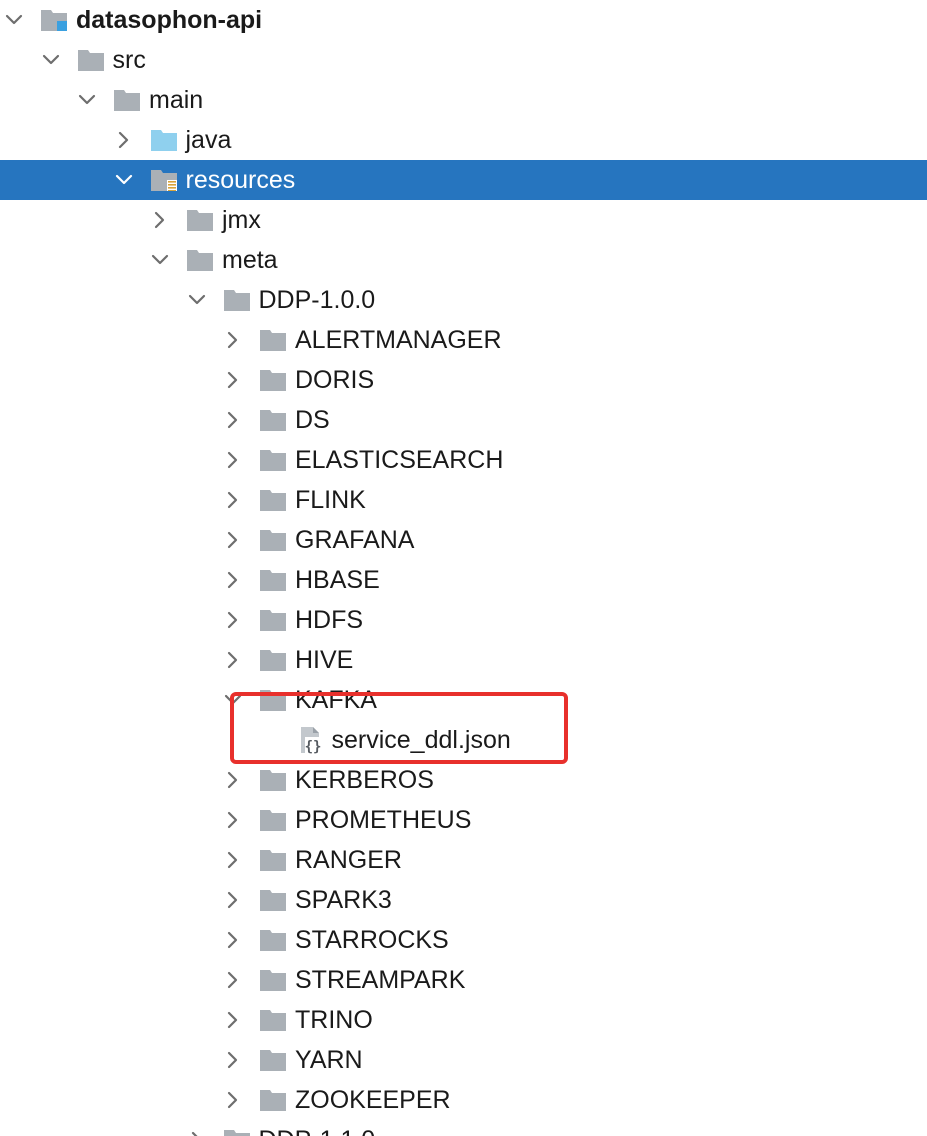 This screenshot has width=927, height=1136. I want to click on tree-node-main: main, so click(463, 100).